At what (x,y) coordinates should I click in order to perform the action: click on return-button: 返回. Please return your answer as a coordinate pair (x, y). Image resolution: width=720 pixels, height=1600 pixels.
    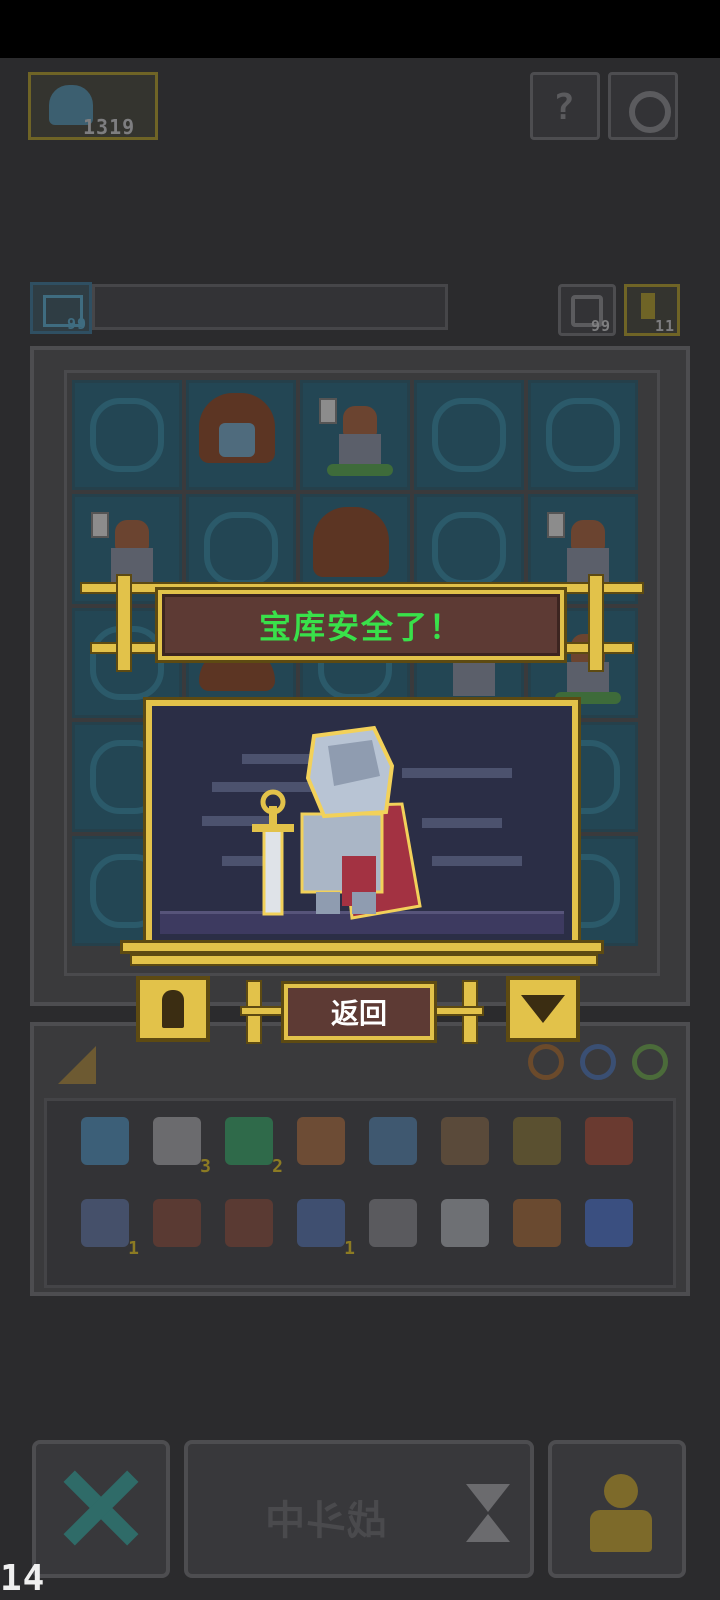
    Looking at the image, I should click on (359, 1012).